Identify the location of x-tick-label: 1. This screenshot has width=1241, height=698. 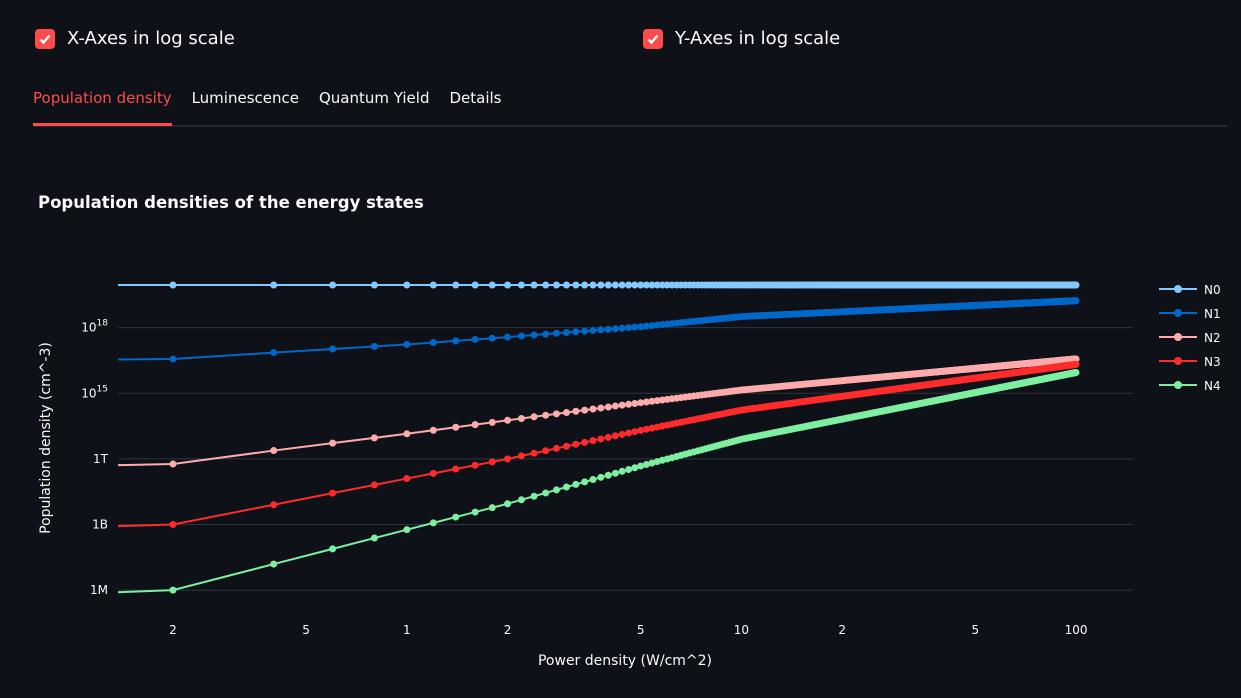
(407, 630).